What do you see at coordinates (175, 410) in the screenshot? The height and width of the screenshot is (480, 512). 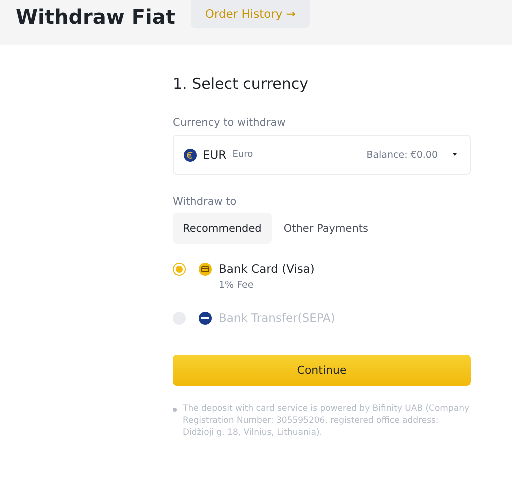 I see `bullet-icon` at bounding box center [175, 410].